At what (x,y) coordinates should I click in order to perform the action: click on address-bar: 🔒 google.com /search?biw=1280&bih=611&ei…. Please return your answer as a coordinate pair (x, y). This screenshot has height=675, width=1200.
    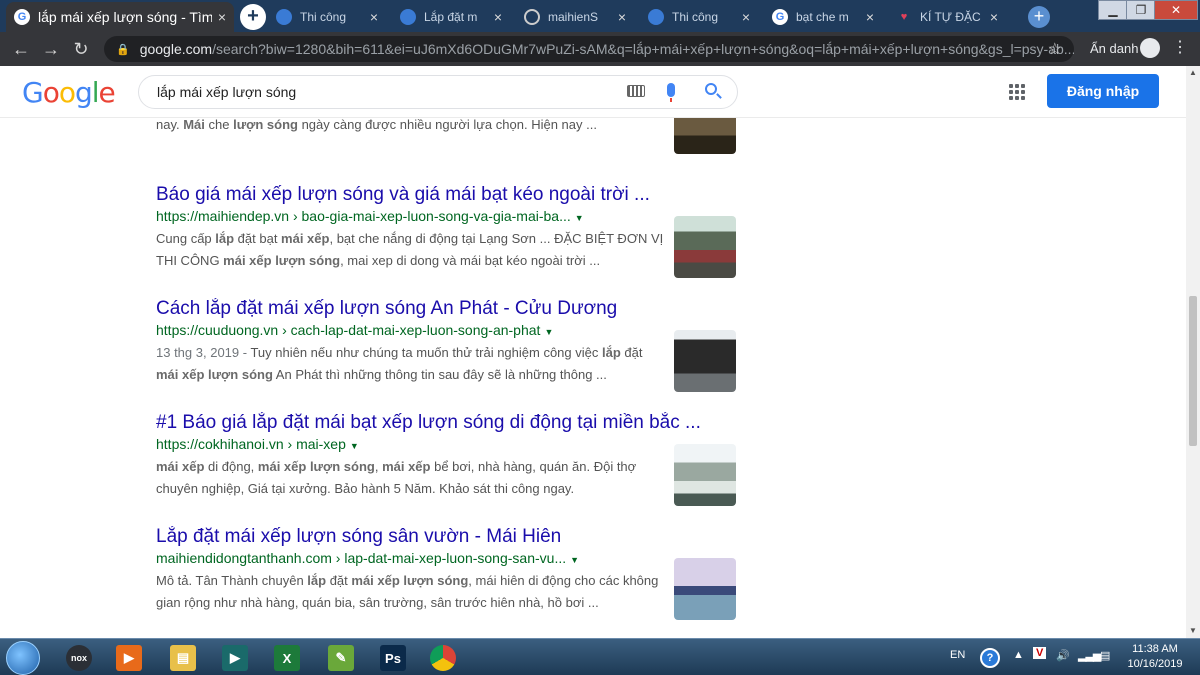
    Looking at the image, I should click on (589, 49).